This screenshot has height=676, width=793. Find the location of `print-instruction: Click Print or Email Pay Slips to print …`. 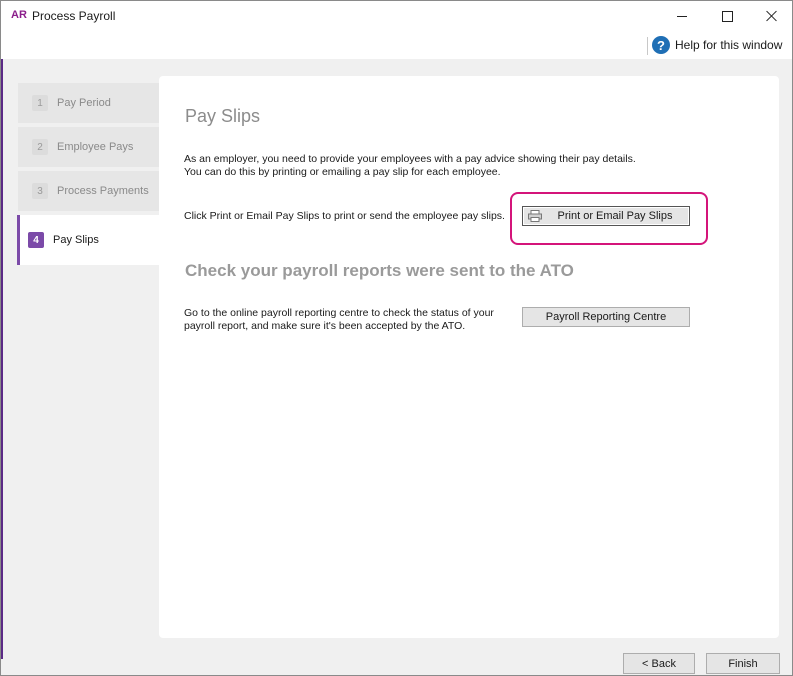

print-instruction: Click Print or Email Pay Slips to print … is located at coordinates (344, 216).